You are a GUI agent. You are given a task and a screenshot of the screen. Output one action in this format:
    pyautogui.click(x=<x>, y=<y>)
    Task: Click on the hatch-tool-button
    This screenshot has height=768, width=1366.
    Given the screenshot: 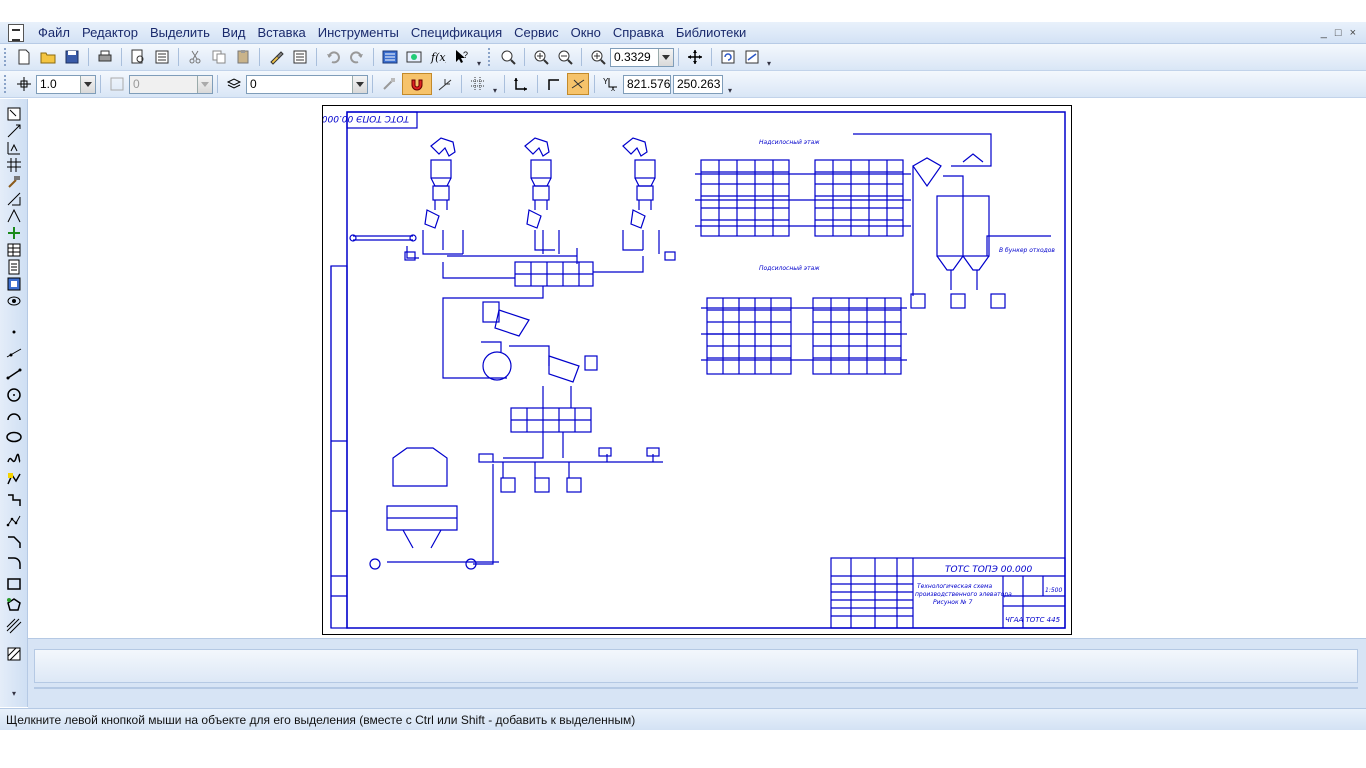 What is the action you would take?
    pyautogui.click(x=14, y=626)
    